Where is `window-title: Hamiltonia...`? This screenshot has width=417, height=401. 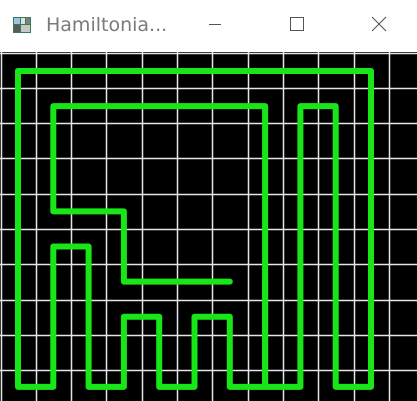
window-title: Hamiltonia... is located at coordinates (107, 25).